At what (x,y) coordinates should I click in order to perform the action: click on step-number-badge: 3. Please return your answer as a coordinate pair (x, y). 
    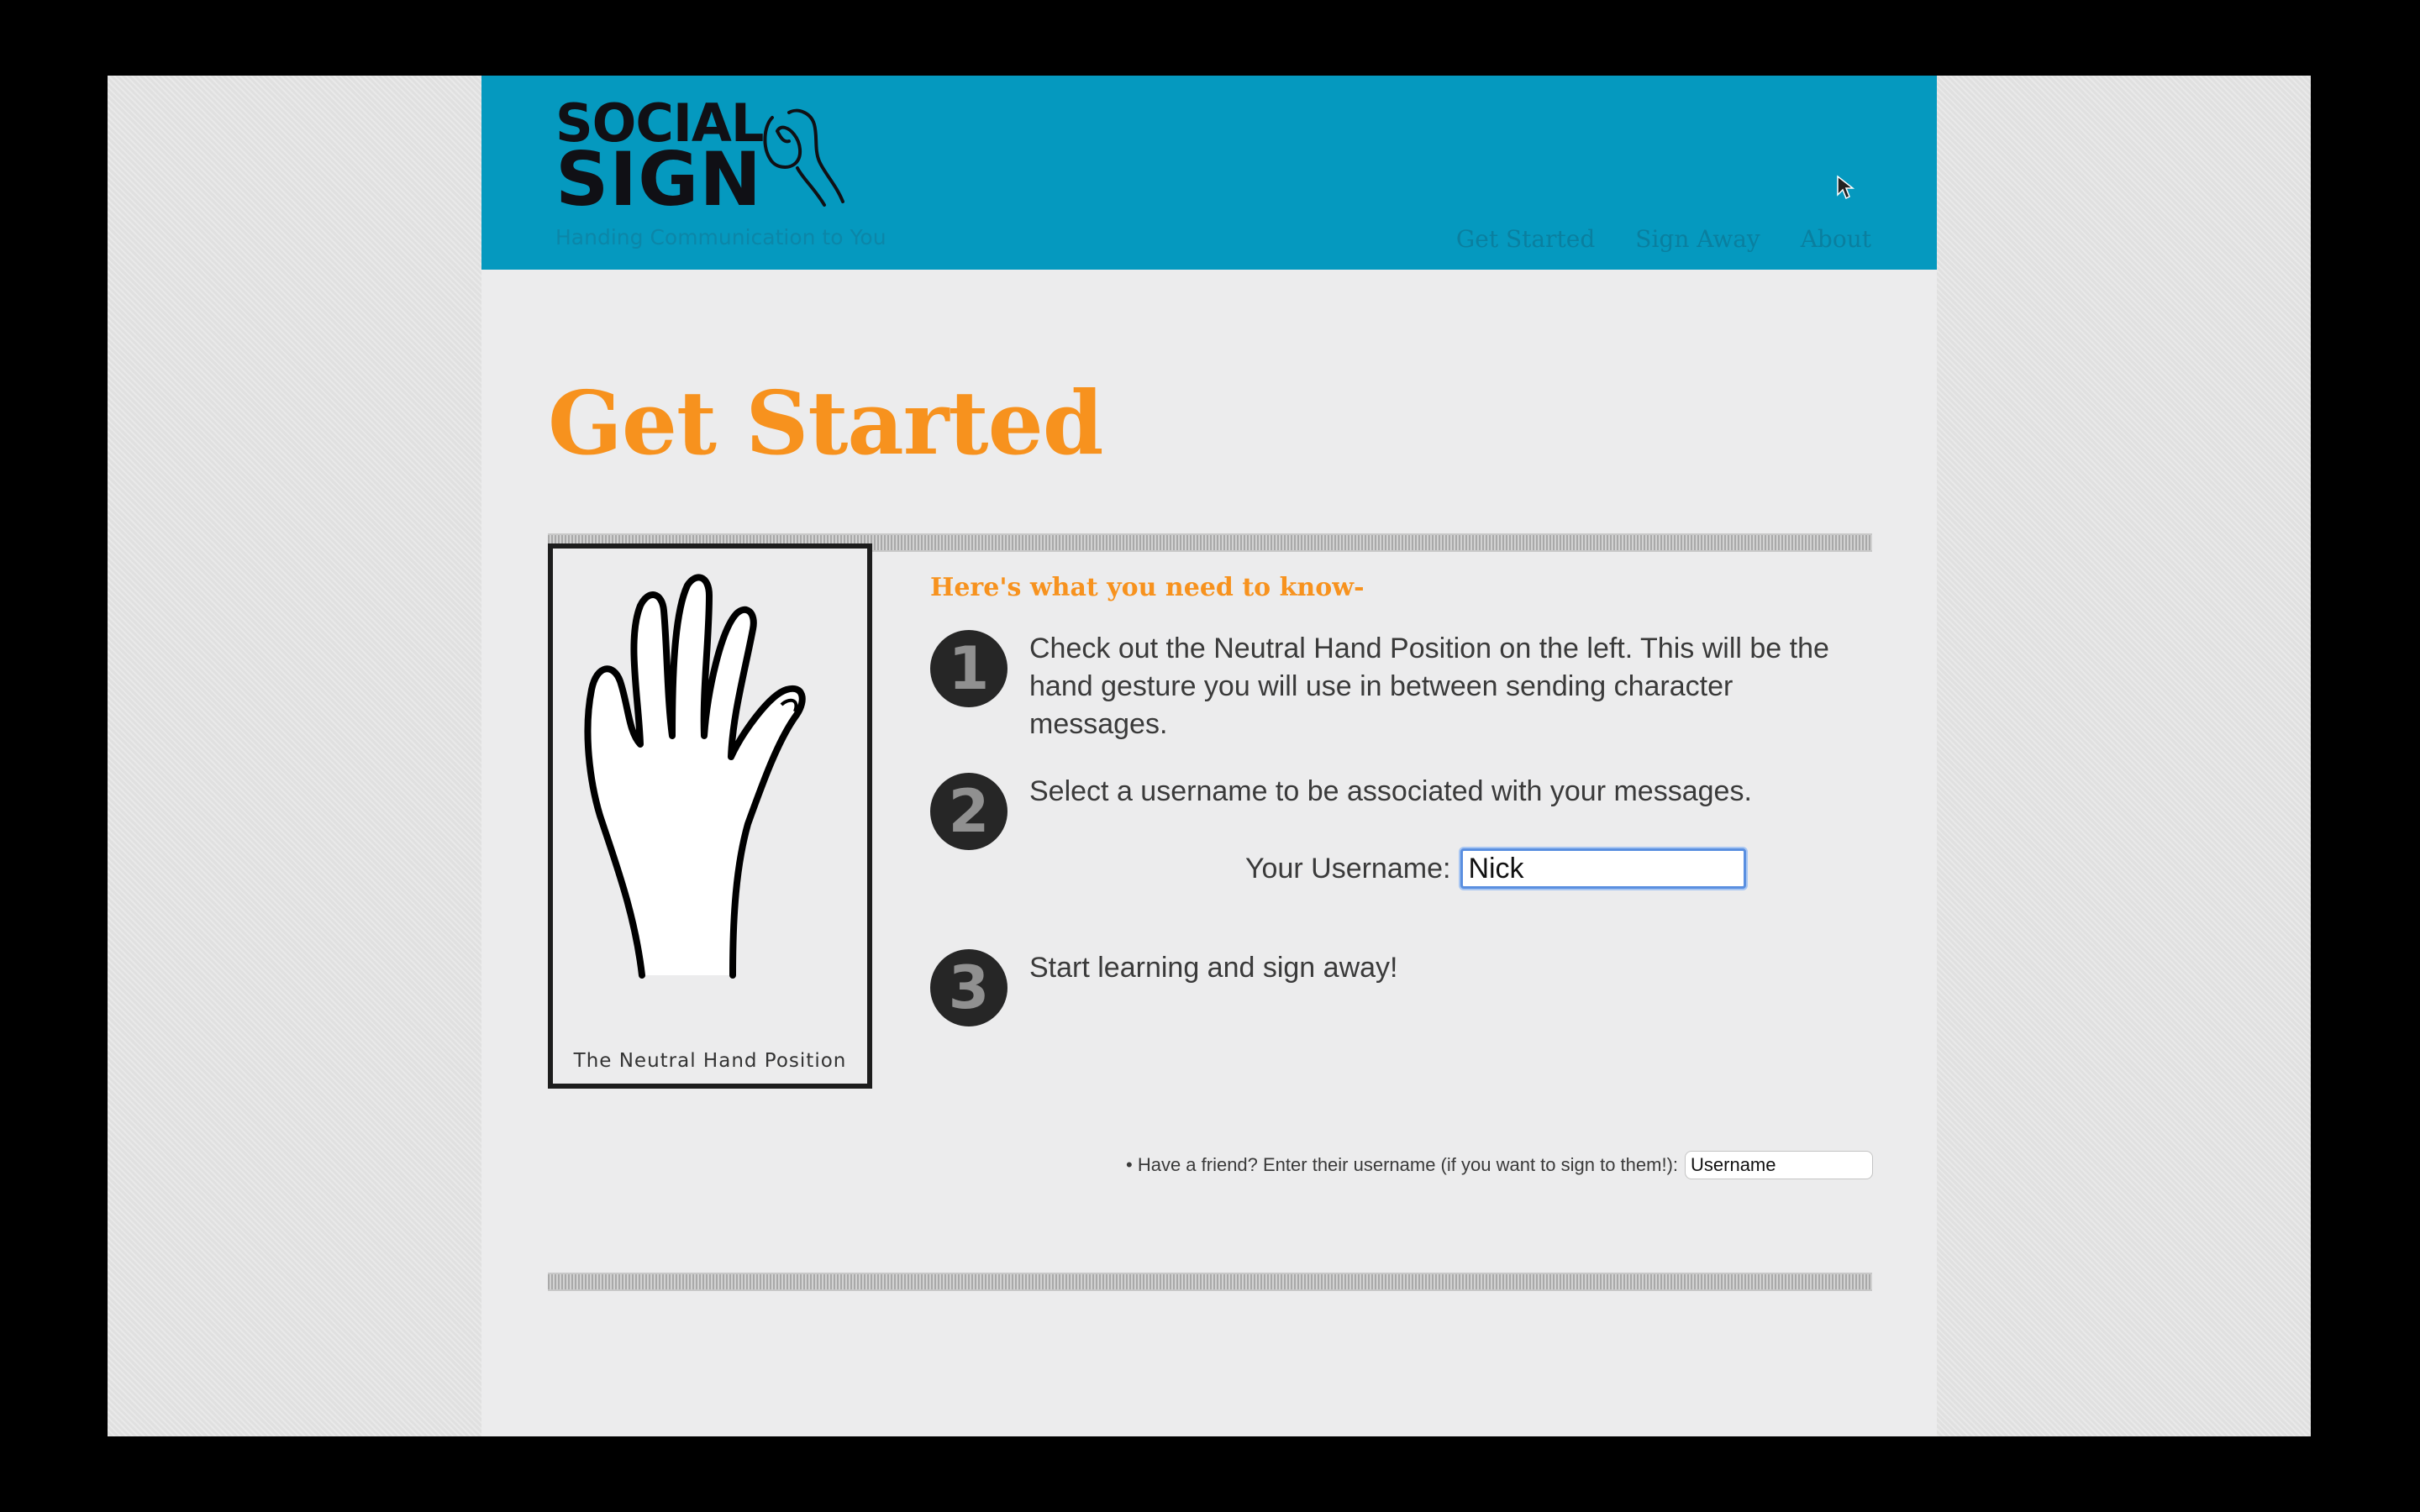
    Looking at the image, I should click on (968, 987).